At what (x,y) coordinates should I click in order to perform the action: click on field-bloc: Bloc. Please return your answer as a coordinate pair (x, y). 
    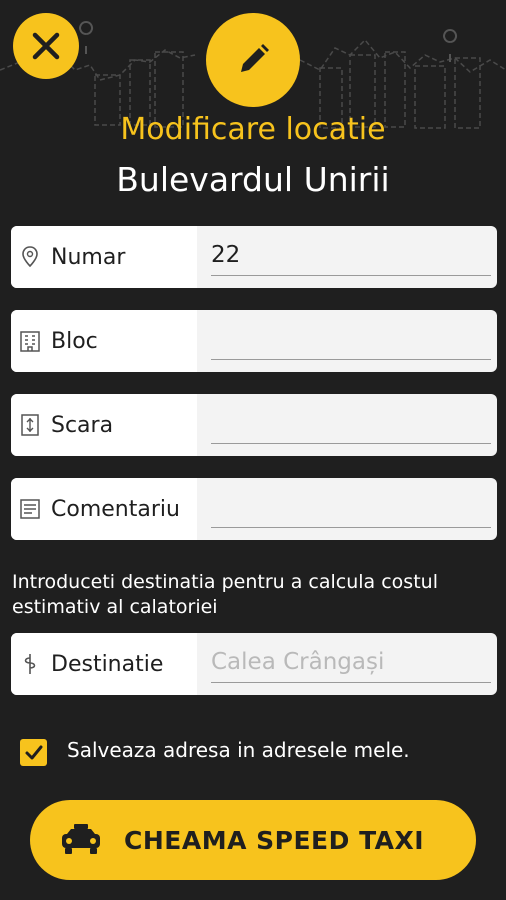
    Looking at the image, I should click on (254, 341).